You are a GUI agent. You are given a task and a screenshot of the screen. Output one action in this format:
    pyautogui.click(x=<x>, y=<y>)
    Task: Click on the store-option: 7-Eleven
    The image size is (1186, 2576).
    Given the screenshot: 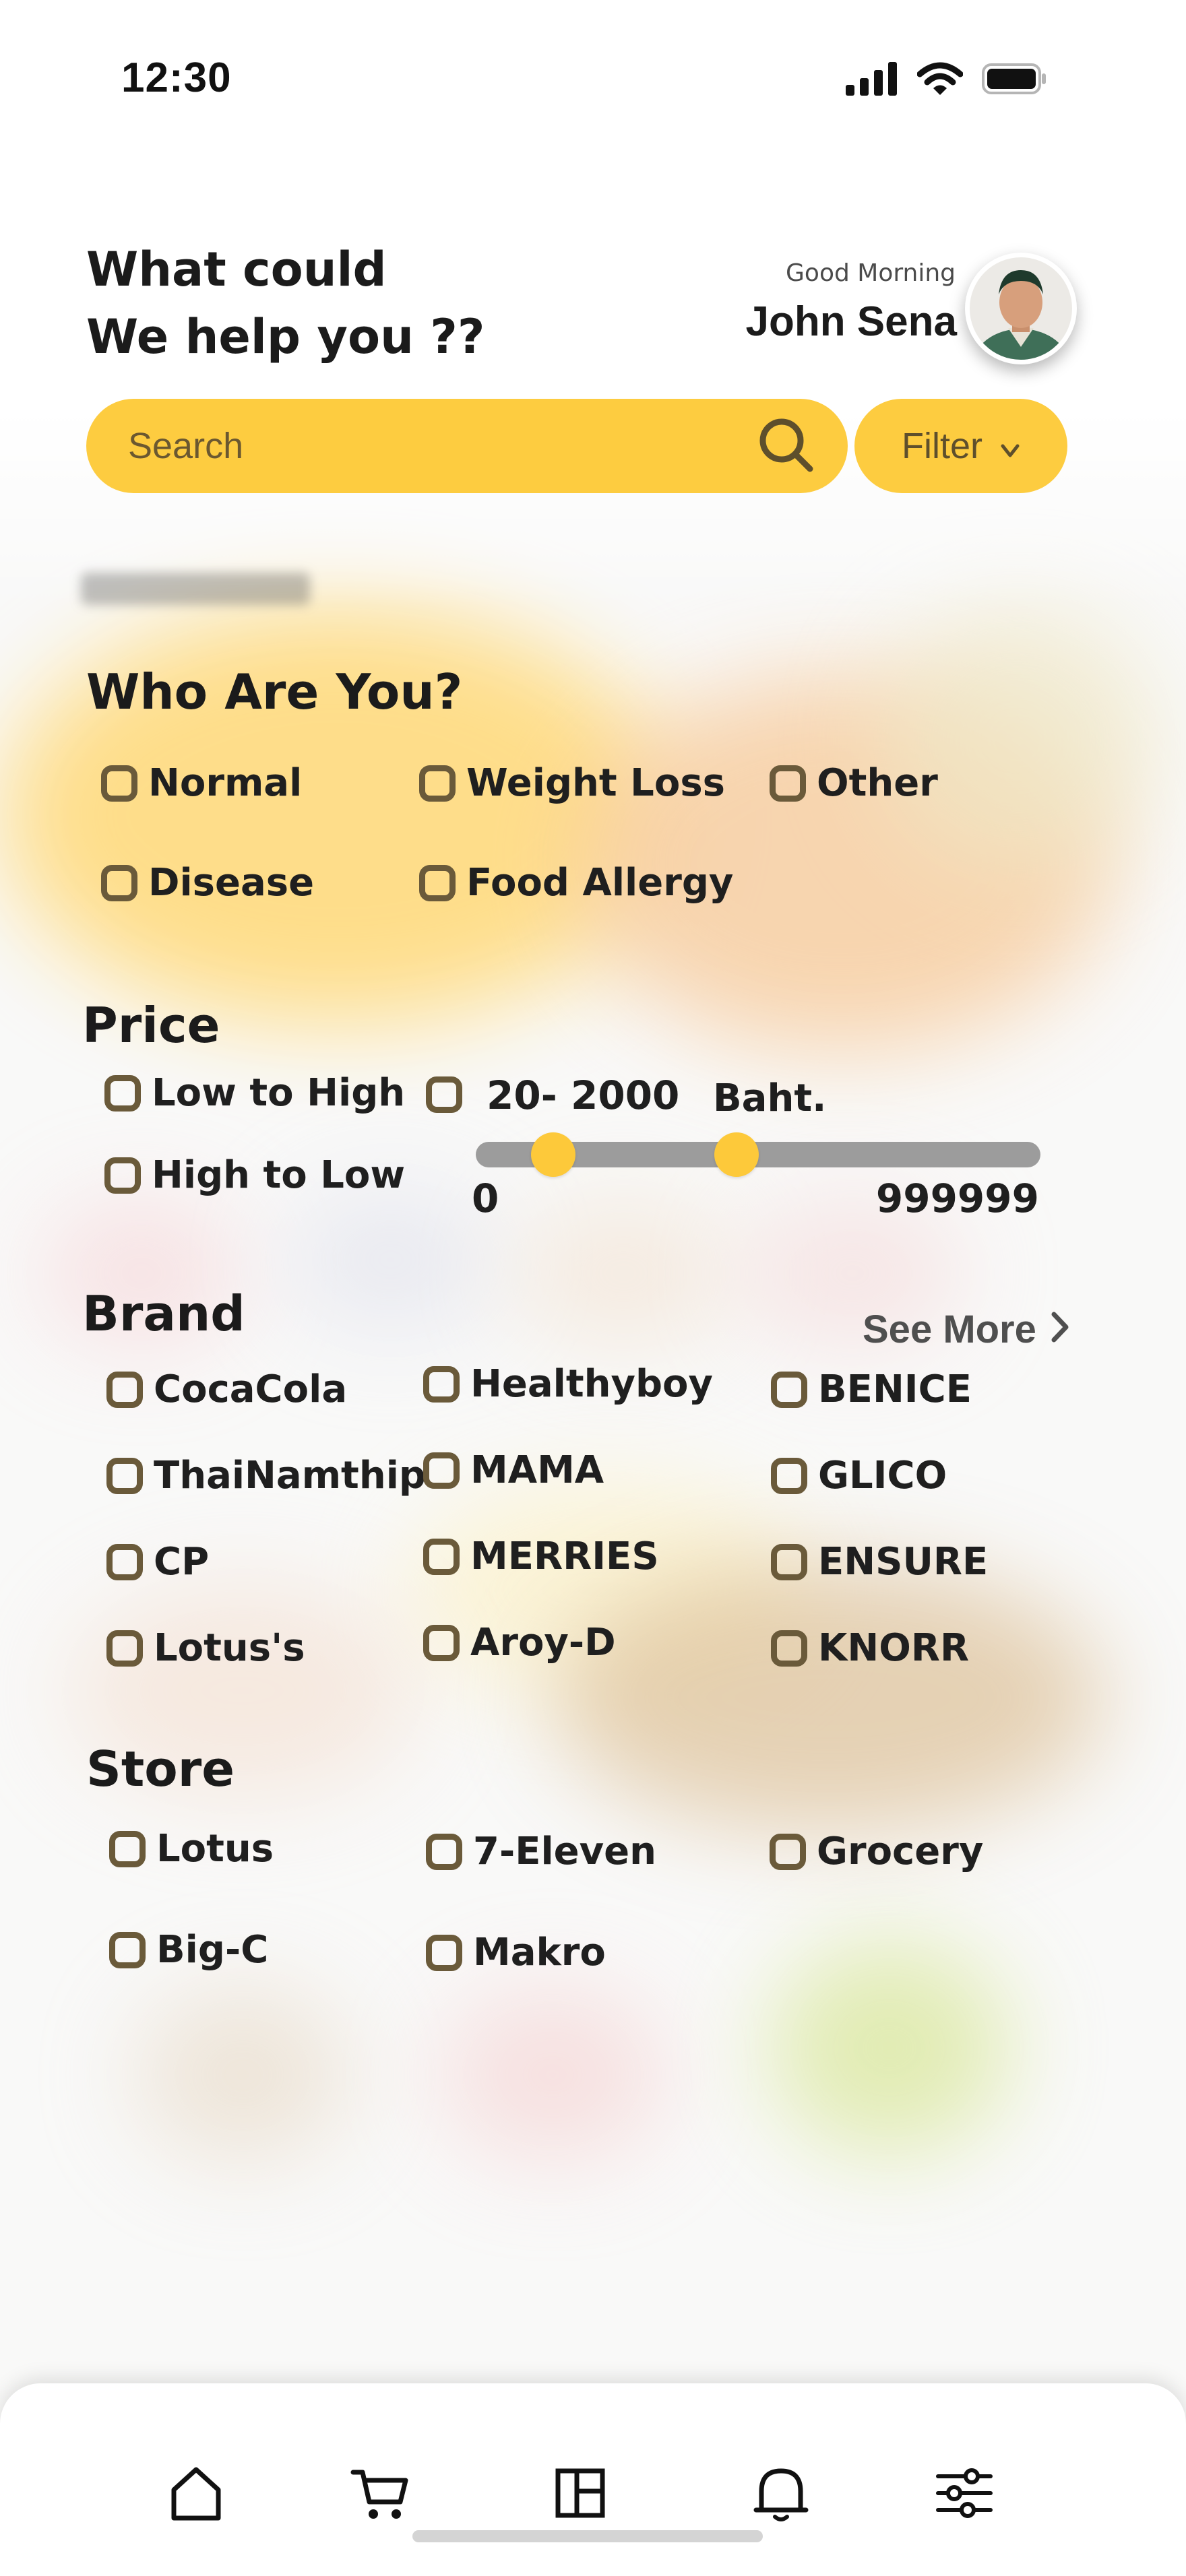 What is the action you would take?
    pyautogui.click(x=541, y=1851)
    